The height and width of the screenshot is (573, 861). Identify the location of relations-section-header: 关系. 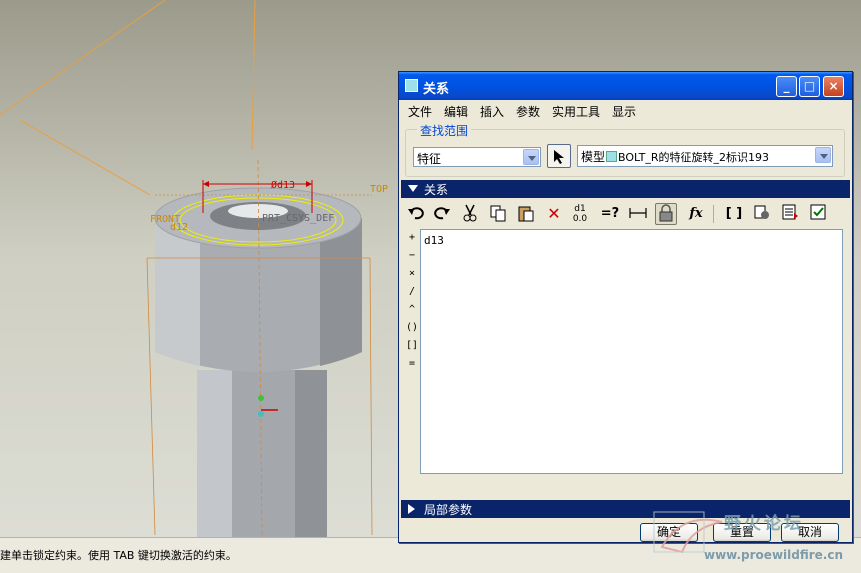
(625, 189).